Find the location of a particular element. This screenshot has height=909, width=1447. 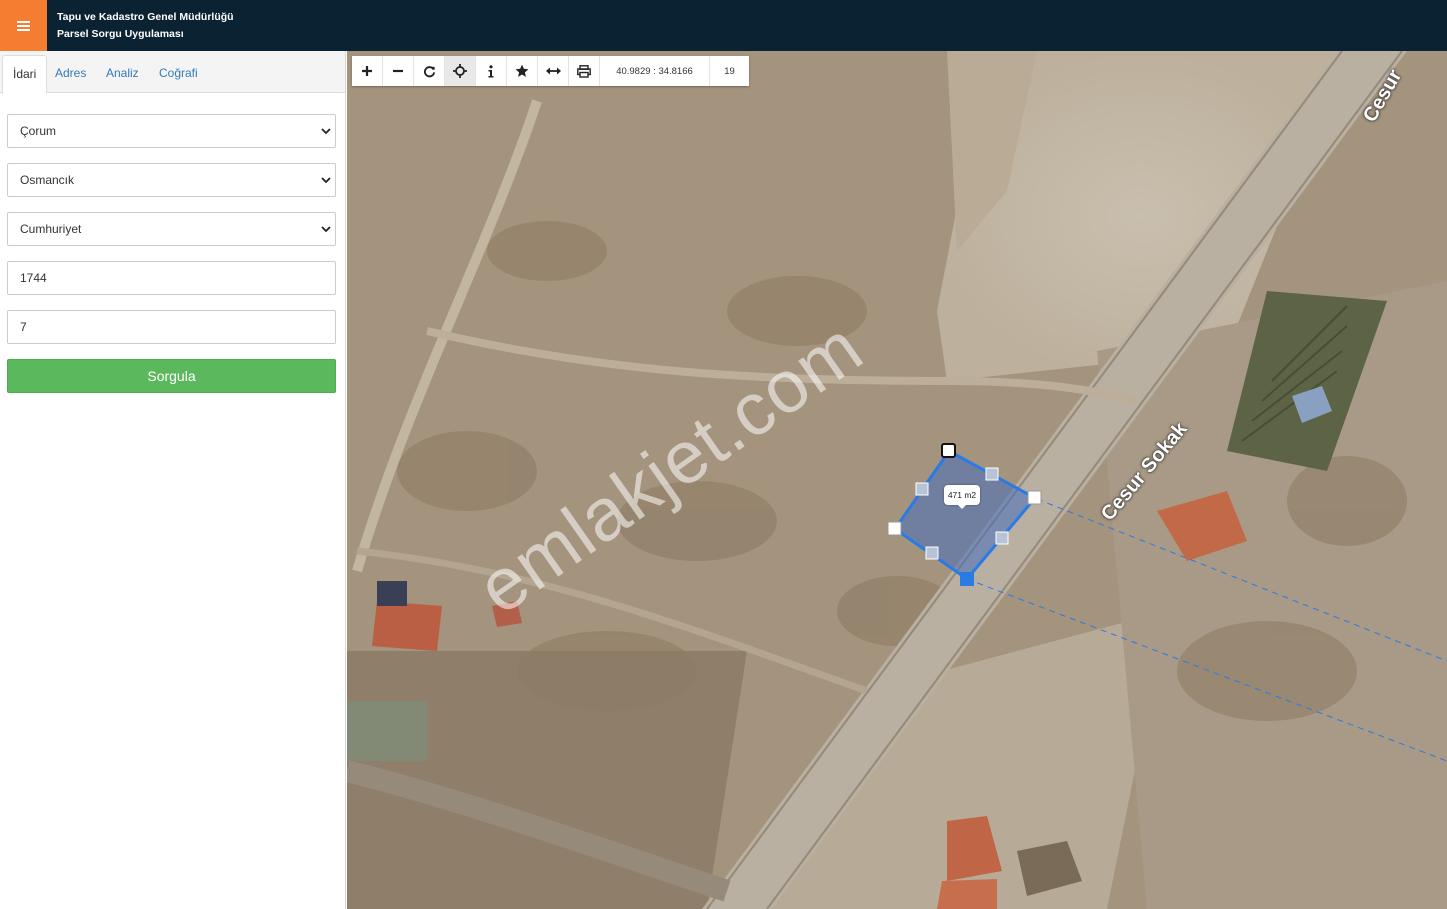

tab-analiz: Analiz is located at coordinates (122, 74).